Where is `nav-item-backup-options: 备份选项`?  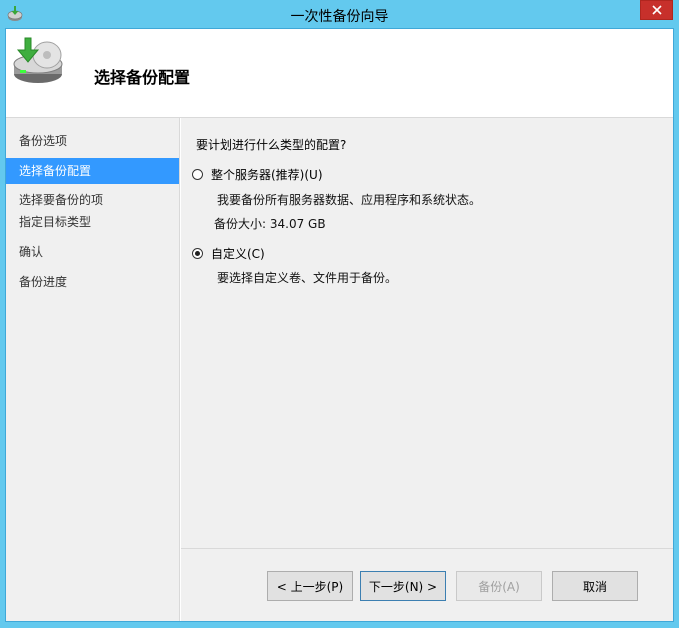 nav-item-backup-options: 备份选项 is located at coordinates (92, 141).